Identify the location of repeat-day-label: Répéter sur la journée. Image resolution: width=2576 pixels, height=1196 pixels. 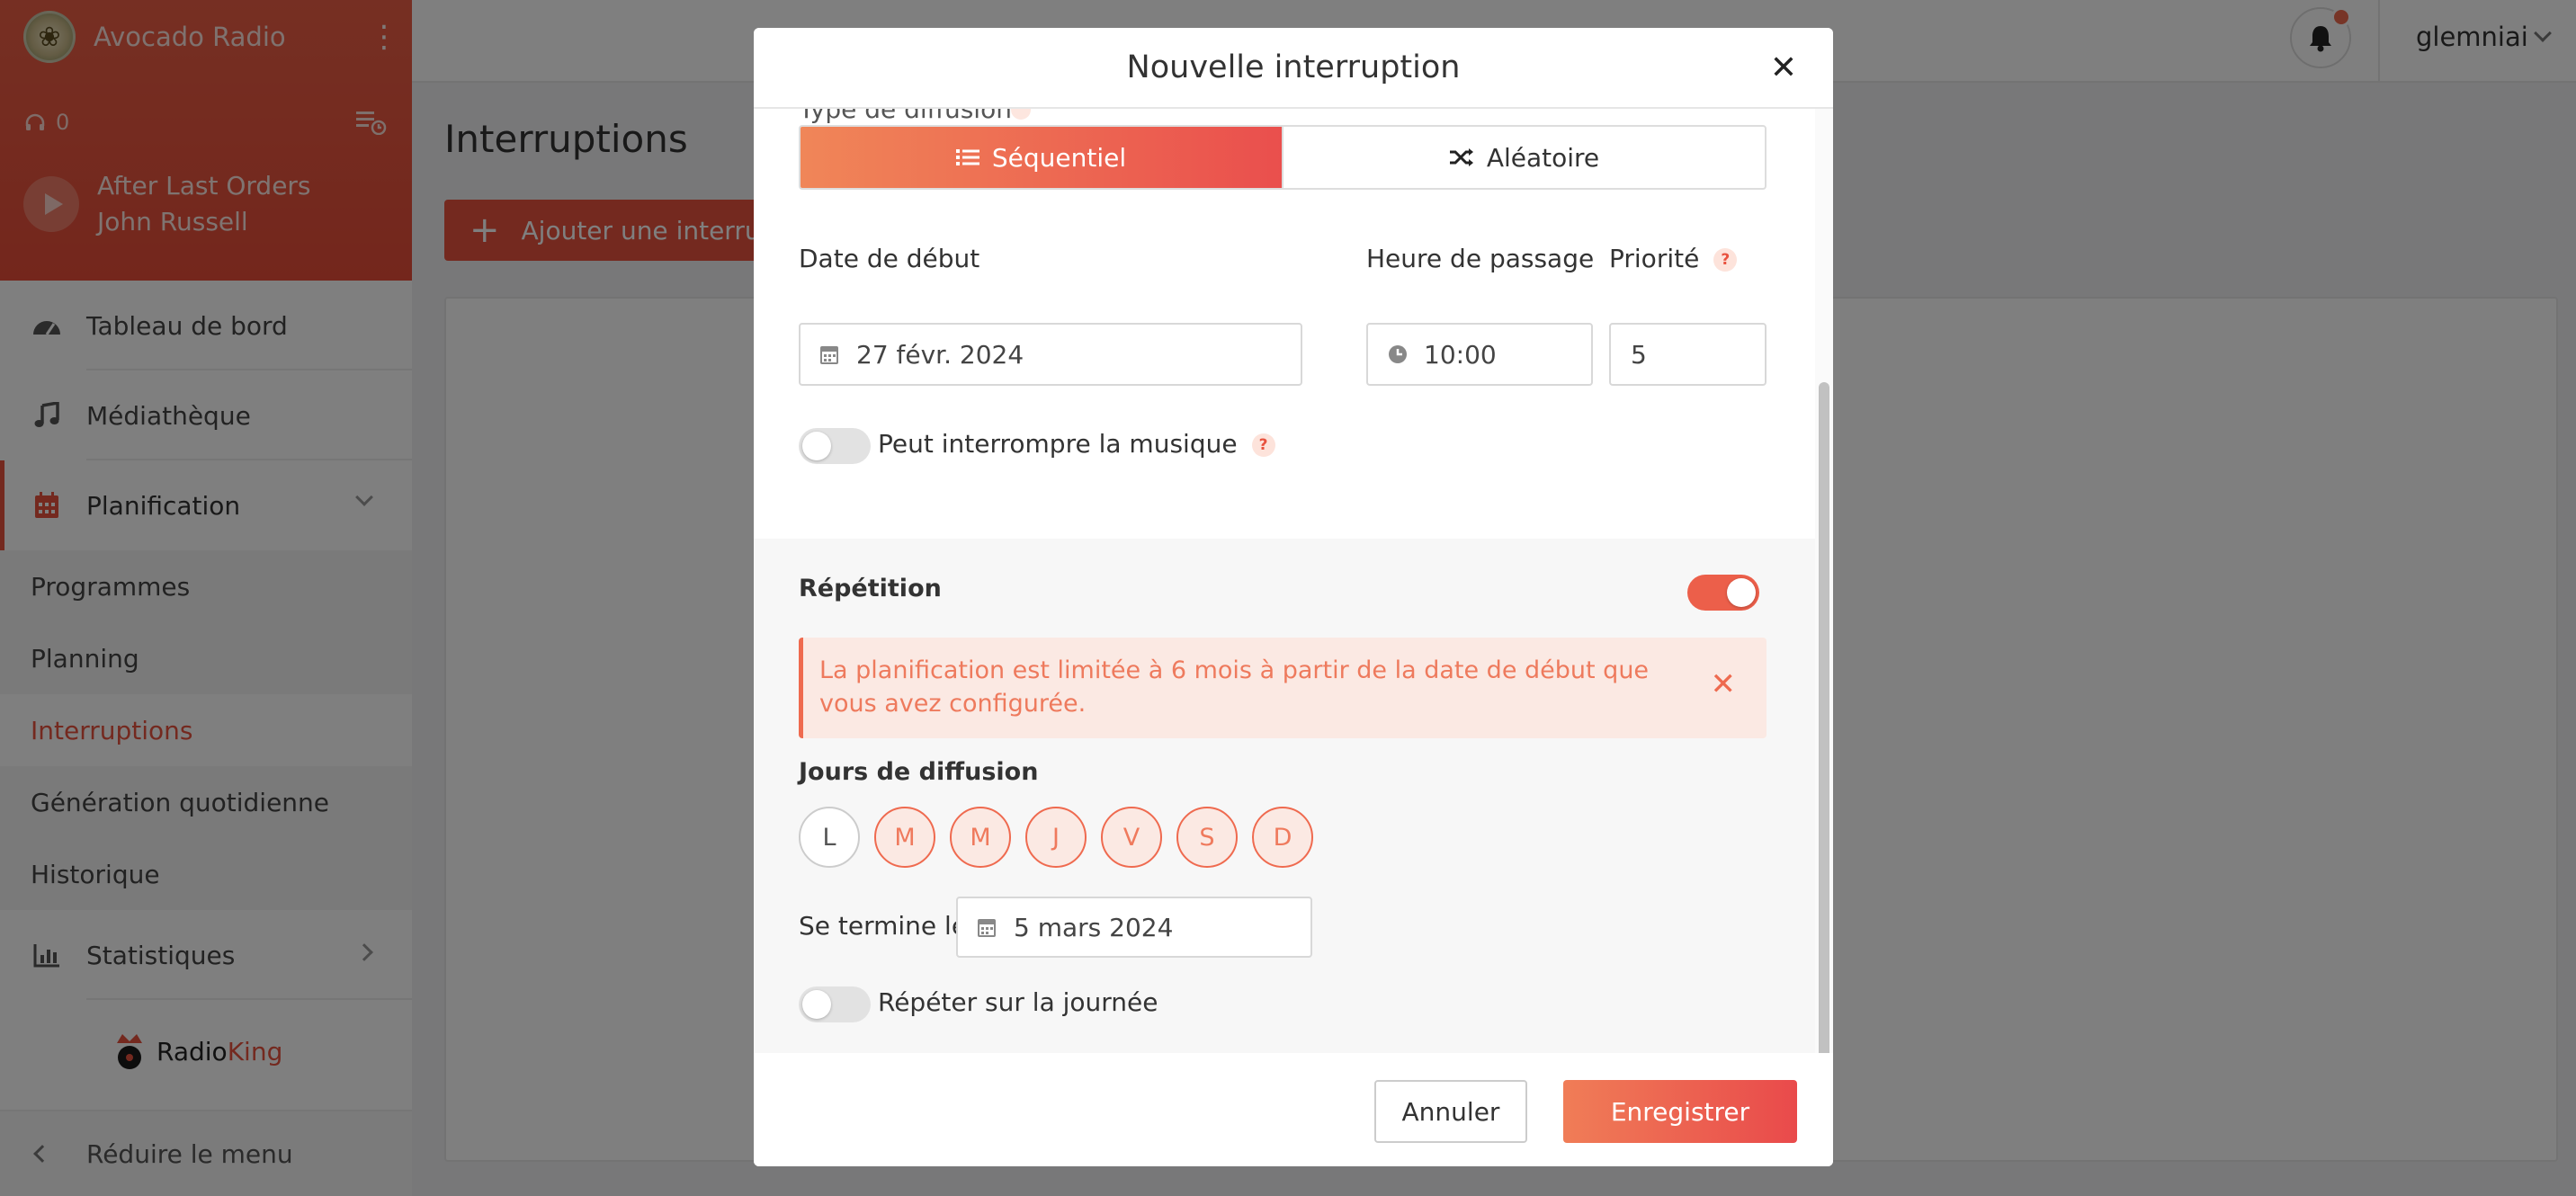
(1018, 1002).